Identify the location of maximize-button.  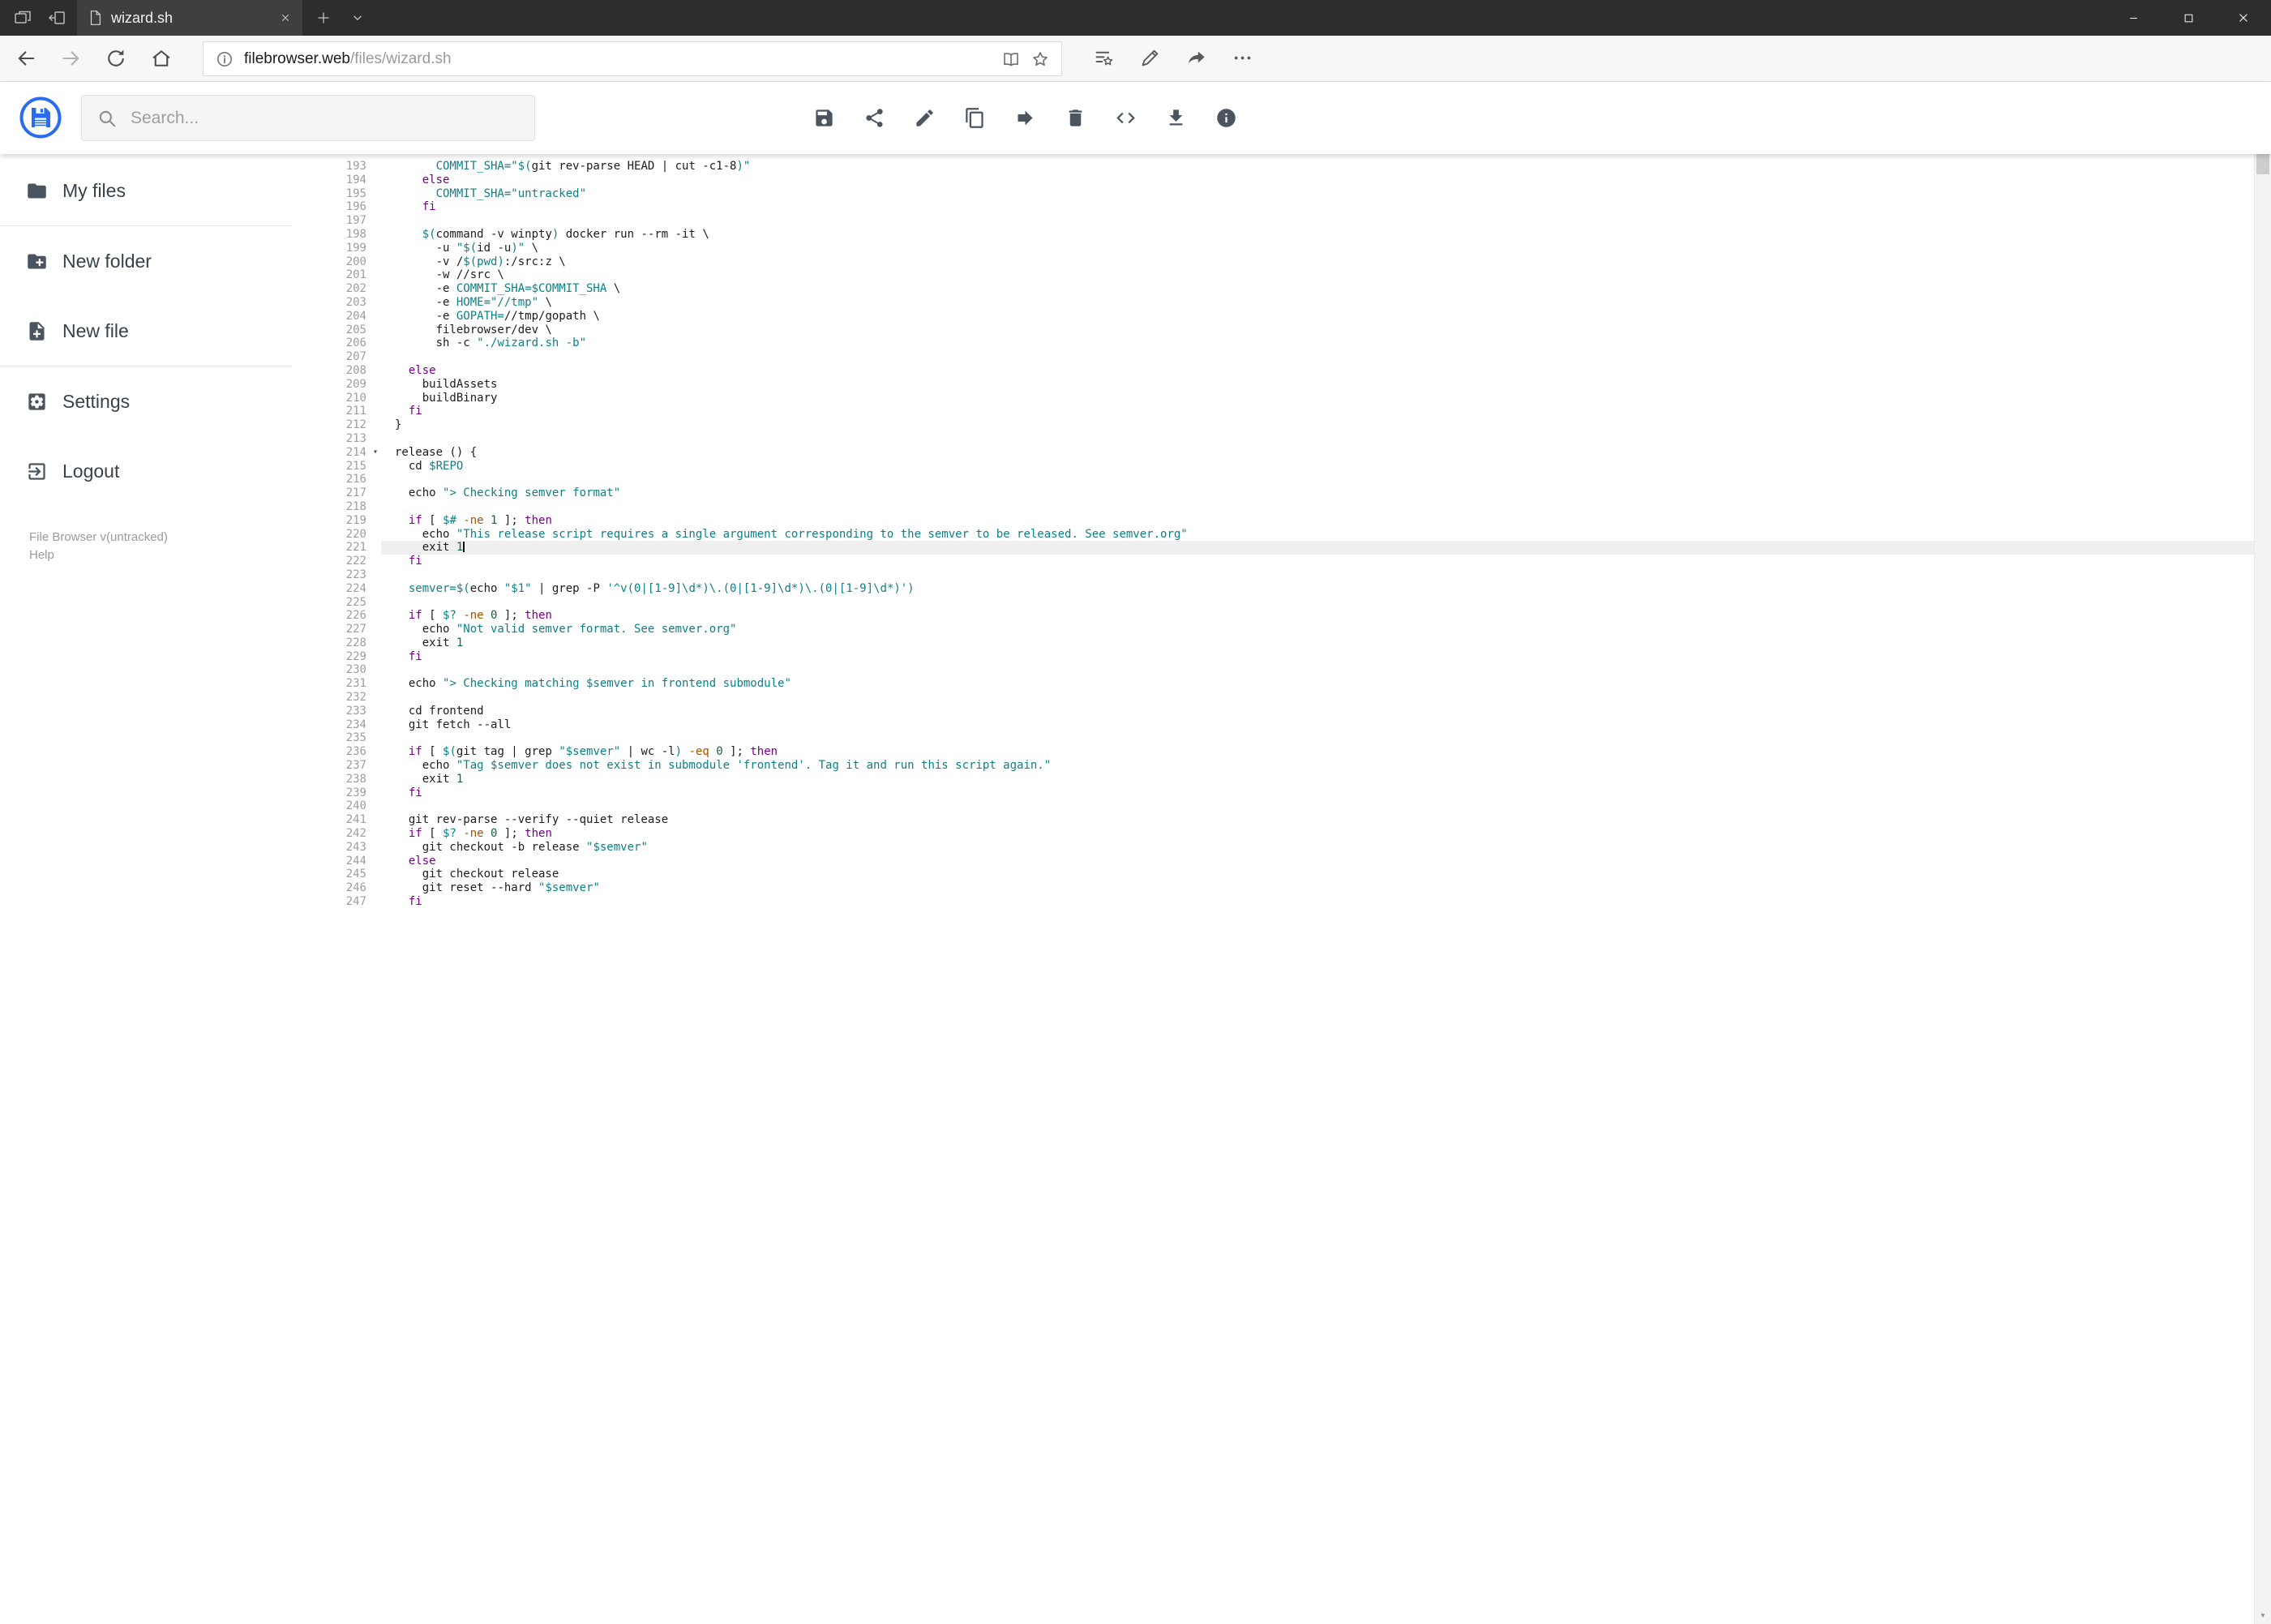
(2188, 18).